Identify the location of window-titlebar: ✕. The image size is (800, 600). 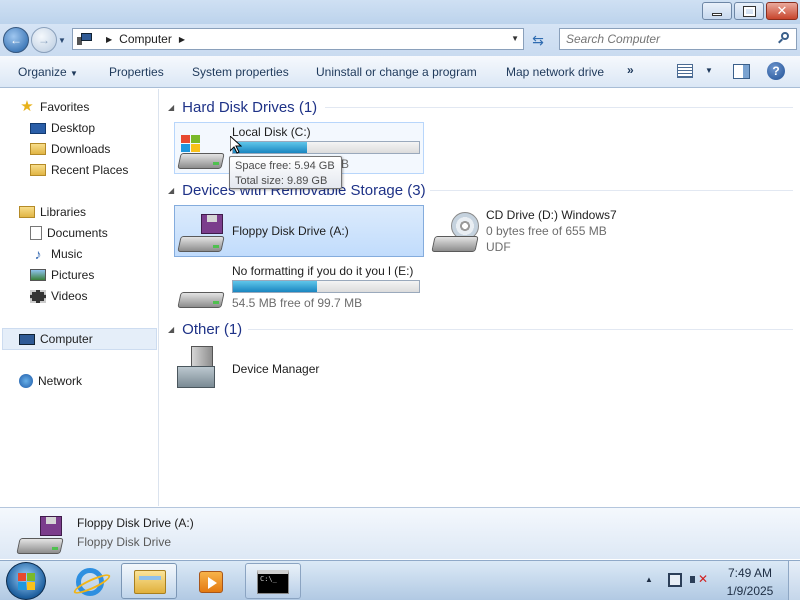
(400, 12).